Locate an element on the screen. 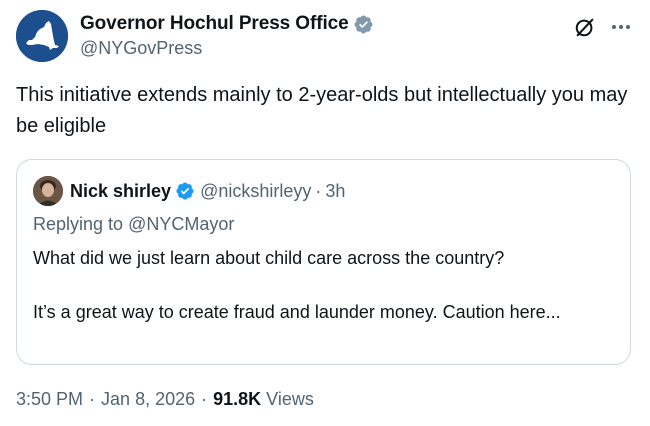 This screenshot has width=650, height=426. author-display-row: Governor Hochul Press Office is located at coordinates (227, 24).